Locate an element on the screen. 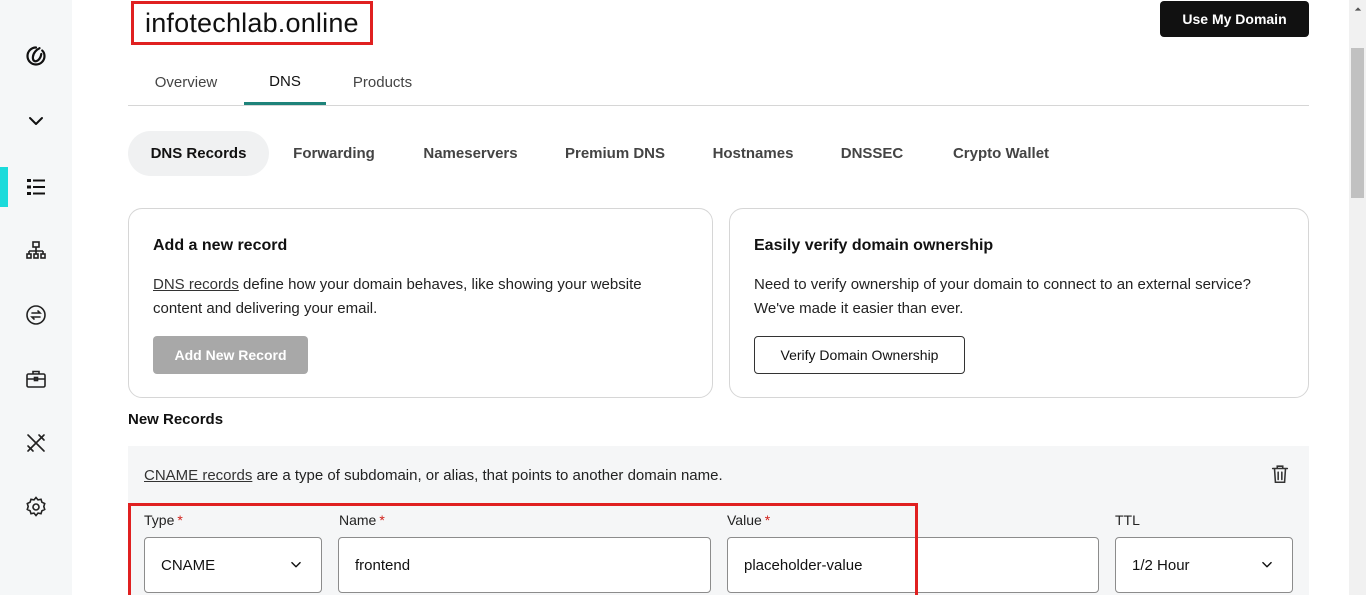 Image resolution: width=1366 pixels, height=595 pixels. value-input: placeholder-value is located at coordinates (913, 565).